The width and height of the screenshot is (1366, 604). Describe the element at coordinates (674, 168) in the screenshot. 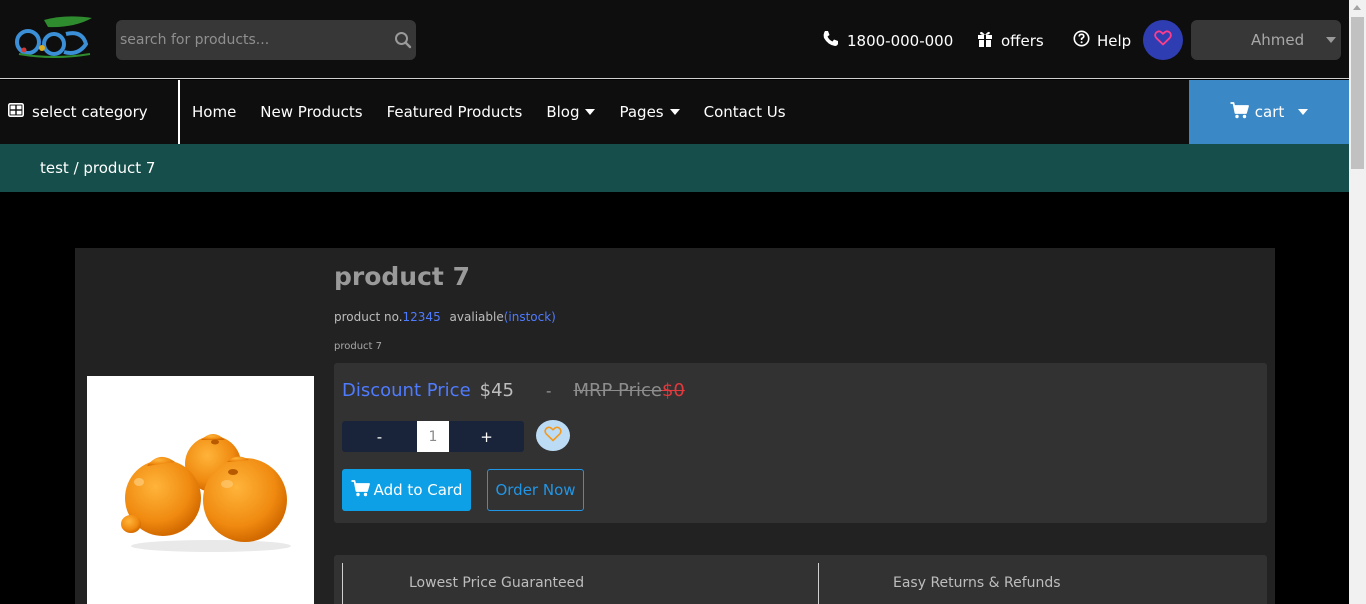

I see `breadcrumb: test / product 7` at that location.